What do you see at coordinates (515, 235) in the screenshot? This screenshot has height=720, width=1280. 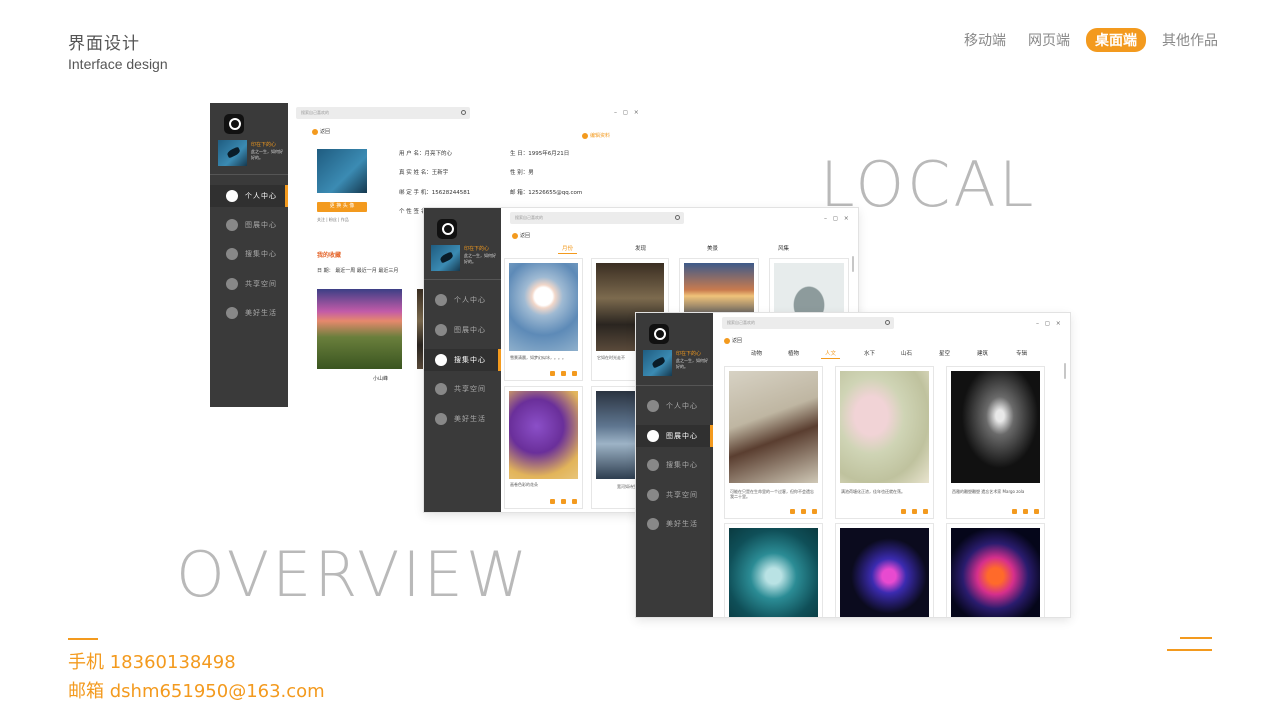 I see `back-icon` at bounding box center [515, 235].